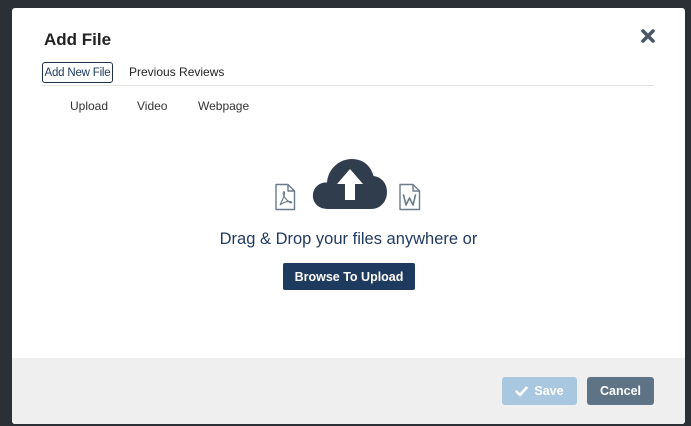 This screenshot has width=691, height=426. Describe the element at coordinates (89, 106) in the screenshot. I see `subtab-upload: Upload` at that location.